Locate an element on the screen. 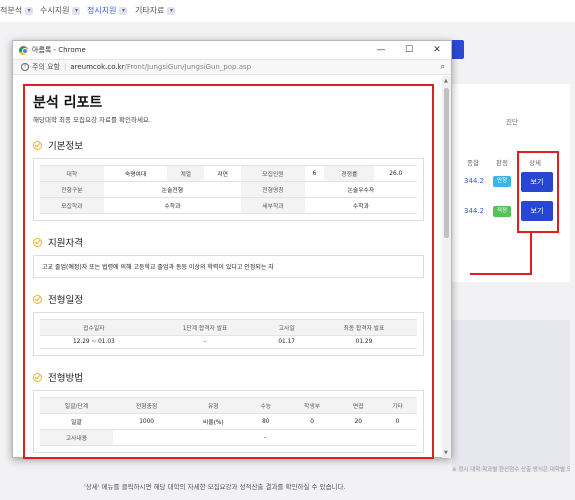  minimize-icon: — is located at coordinates (381, 50).